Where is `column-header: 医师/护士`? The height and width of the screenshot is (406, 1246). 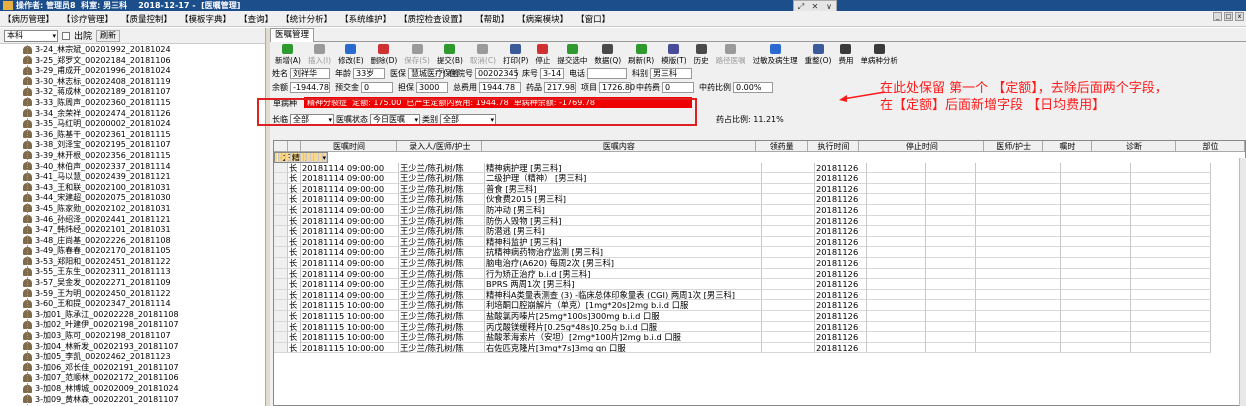
column-header: 医师/护士 is located at coordinates (1013, 146).